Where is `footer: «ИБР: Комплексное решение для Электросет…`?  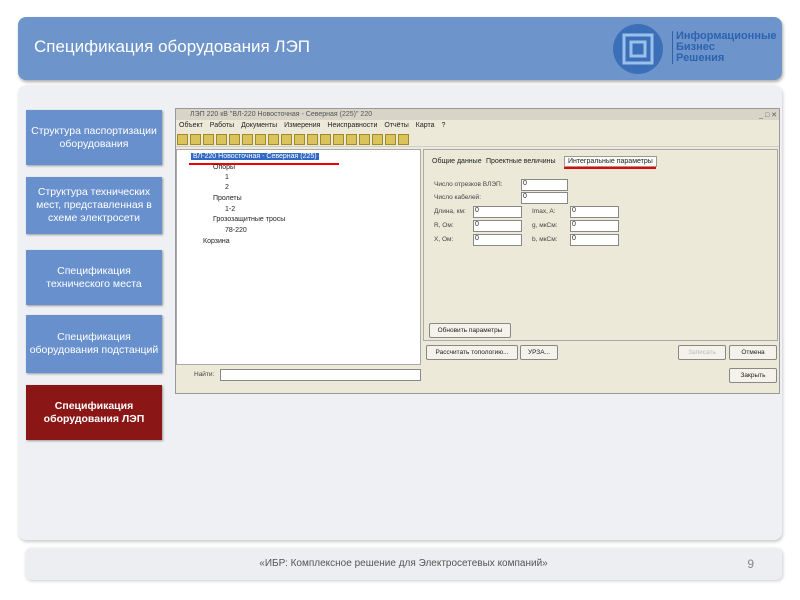
footer: «ИБР: Комплексное решение для Электросет… is located at coordinates (403, 564).